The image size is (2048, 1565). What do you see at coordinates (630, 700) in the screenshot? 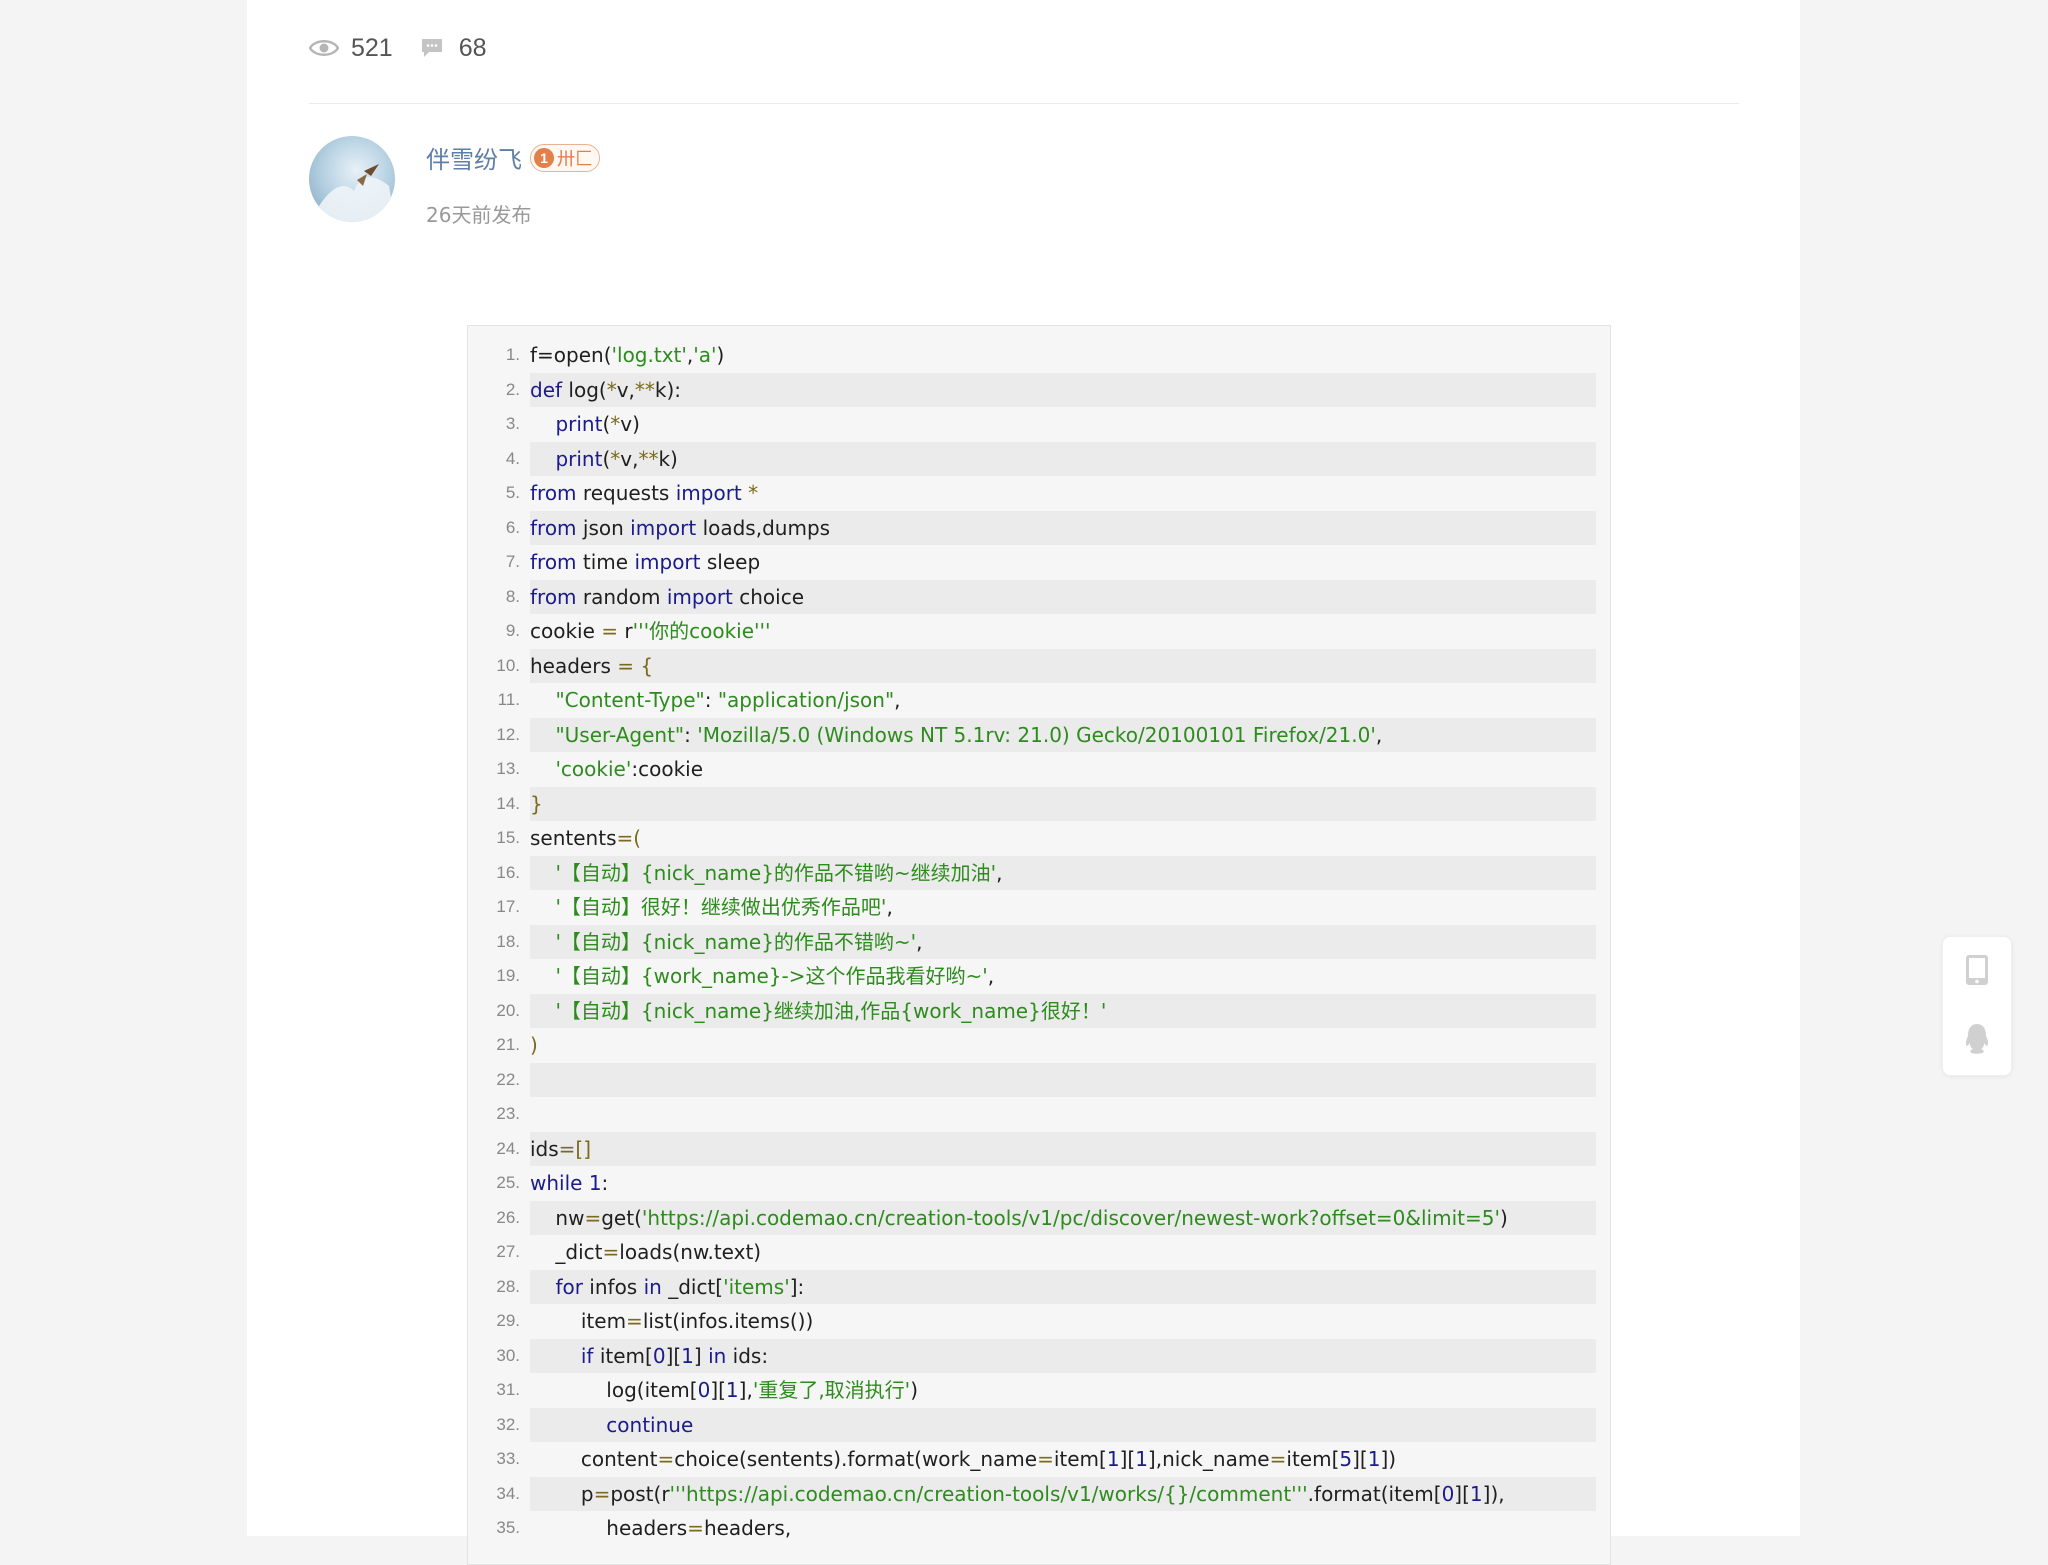
I see `code-token: "Content-Type"` at bounding box center [630, 700].